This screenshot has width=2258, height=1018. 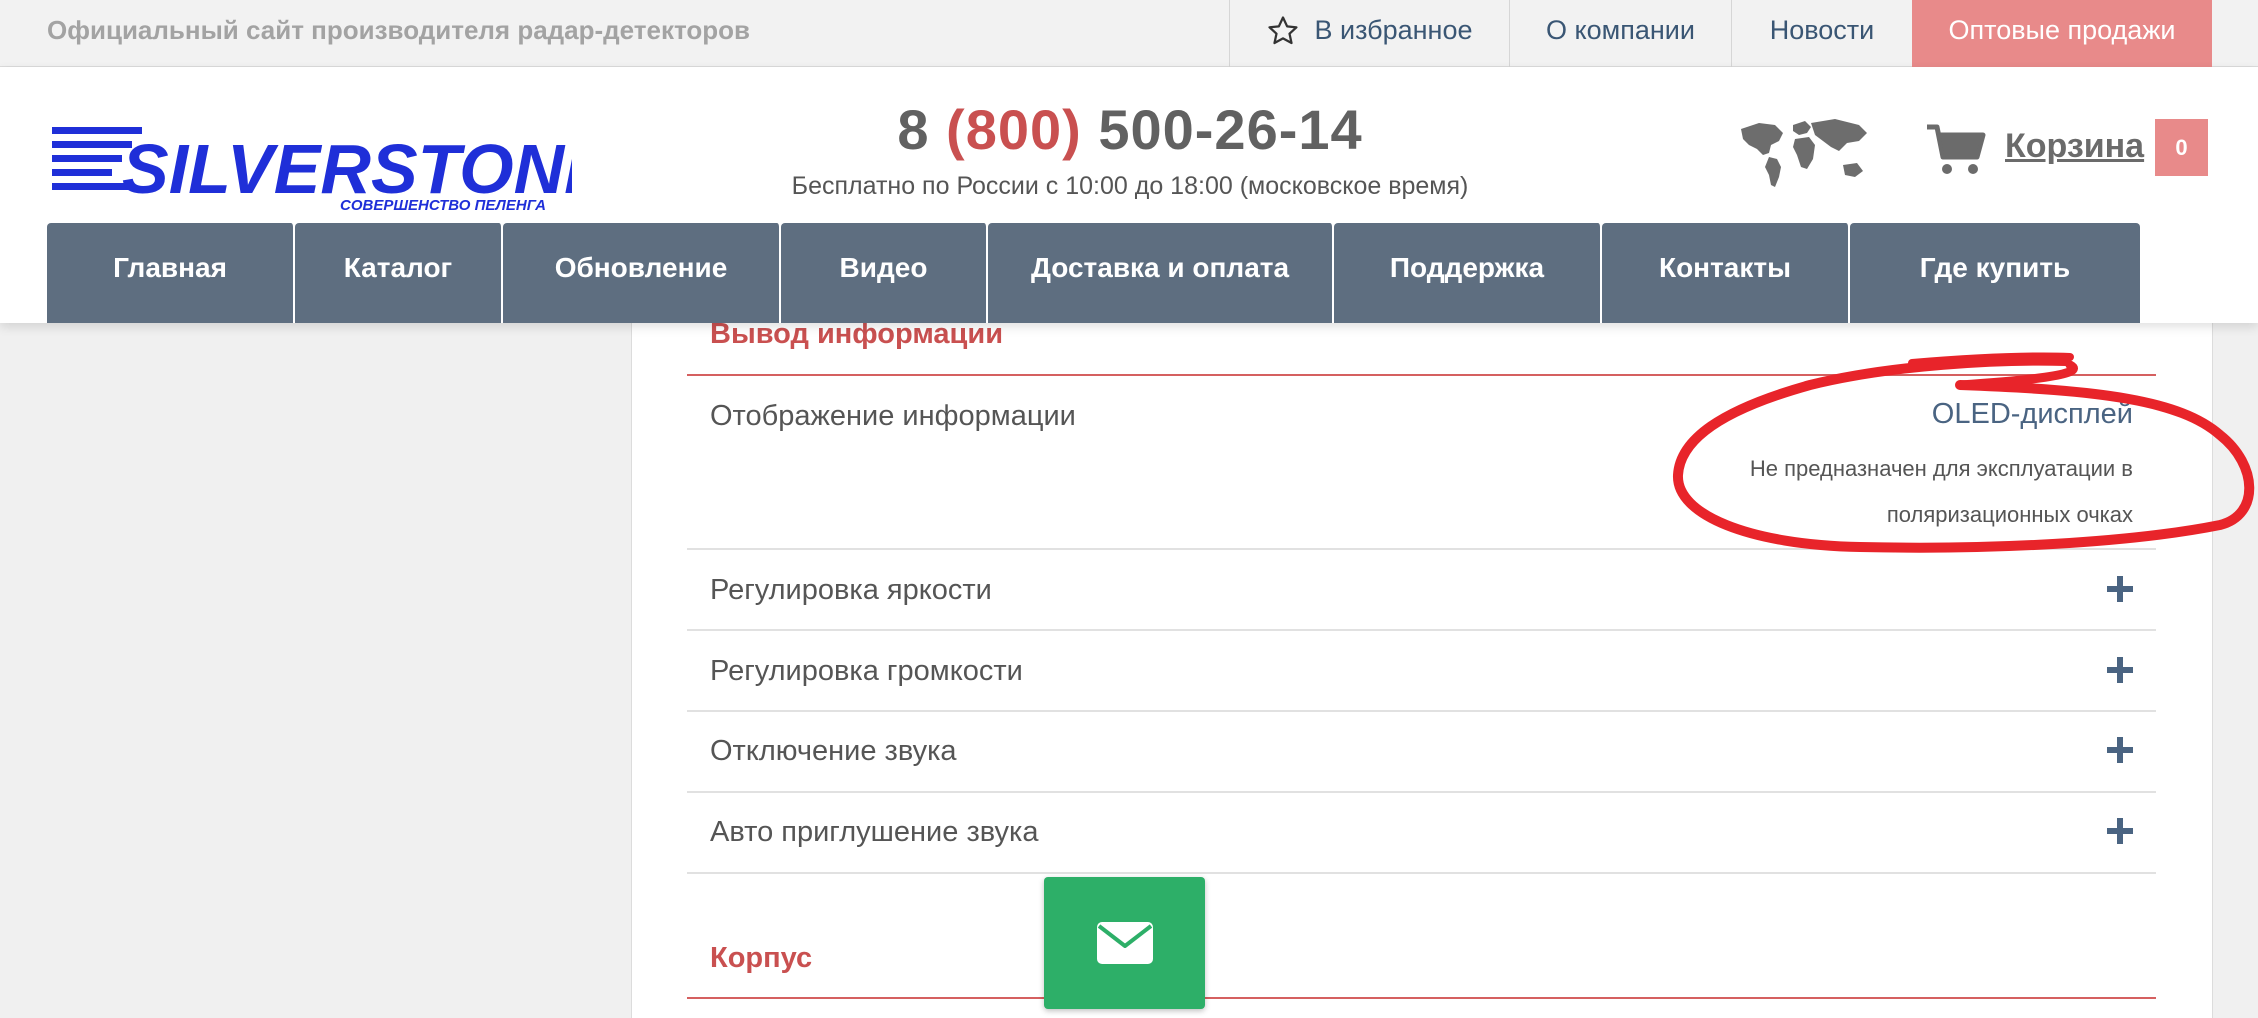 I want to click on spec-label-brightness: Регулировка яркости, so click(x=851, y=590).